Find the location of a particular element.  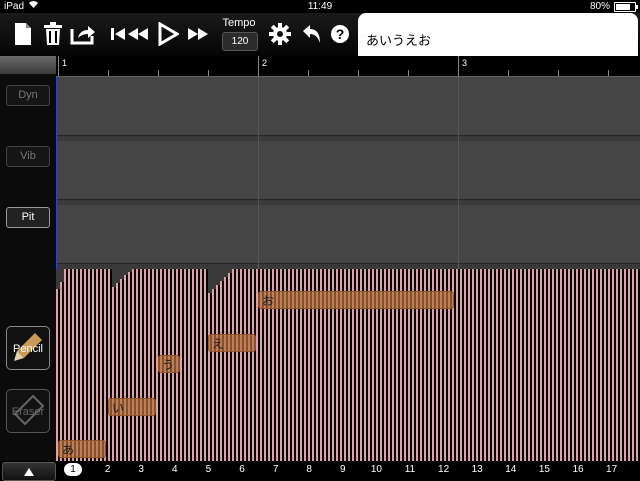

page-number: 11 is located at coordinates (410, 469).